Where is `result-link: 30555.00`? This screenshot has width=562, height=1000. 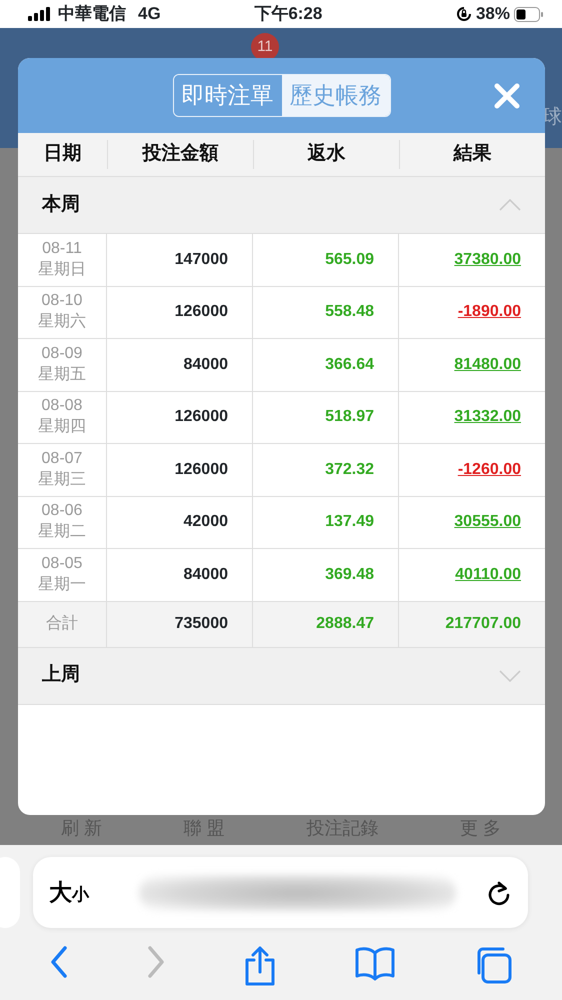
result-link: 30555.00 is located at coordinates (487, 522).